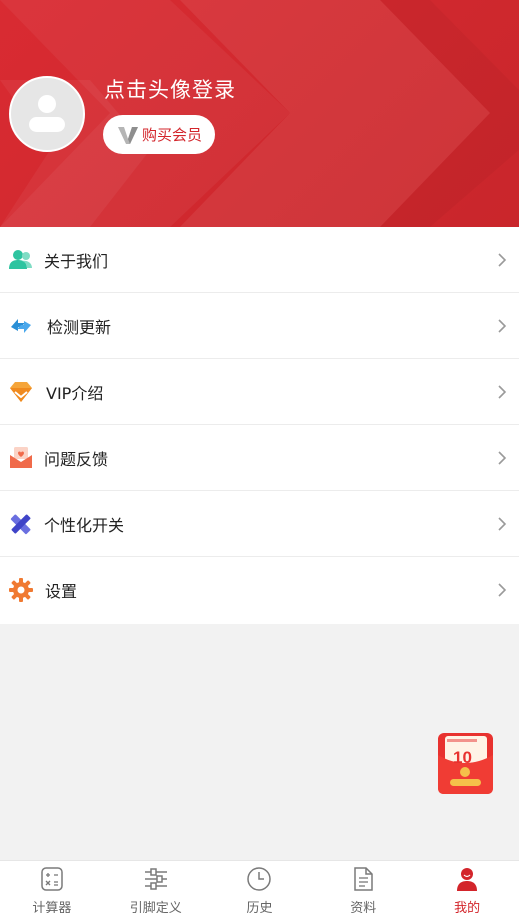  Describe the element at coordinates (467, 879) in the screenshot. I see `person-icon` at that location.